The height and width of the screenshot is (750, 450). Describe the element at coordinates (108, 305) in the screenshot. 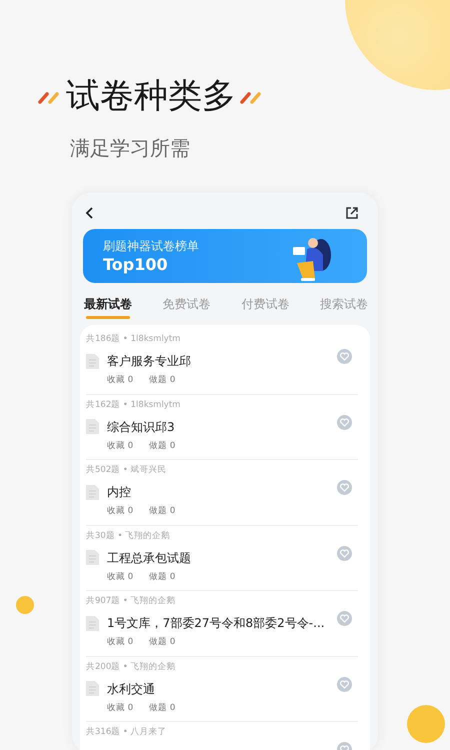

I see `tab: 最新试卷` at that location.